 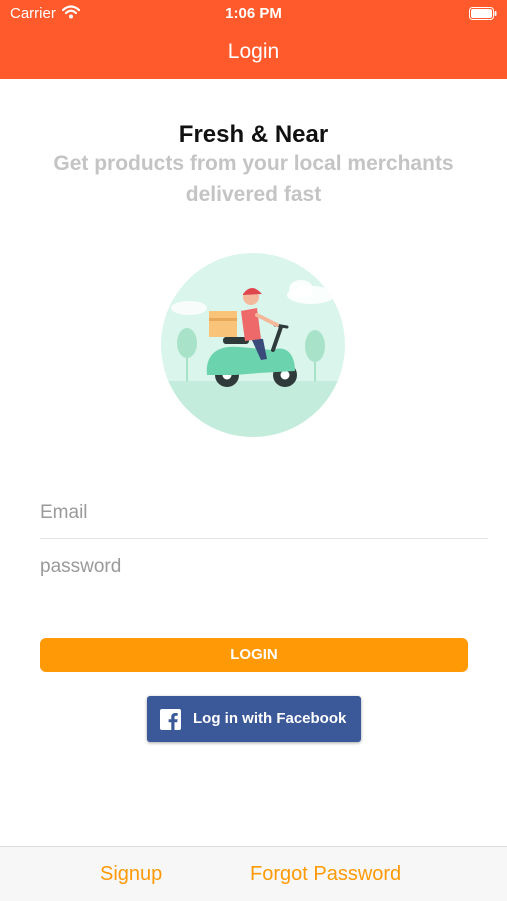 What do you see at coordinates (264, 538) in the screenshot?
I see `email-divider` at bounding box center [264, 538].